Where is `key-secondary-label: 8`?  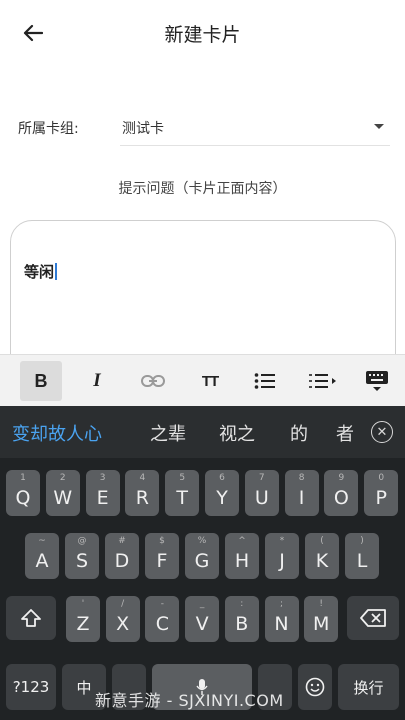
key-secondary-label: 8 is located at coordinates (301, 478).